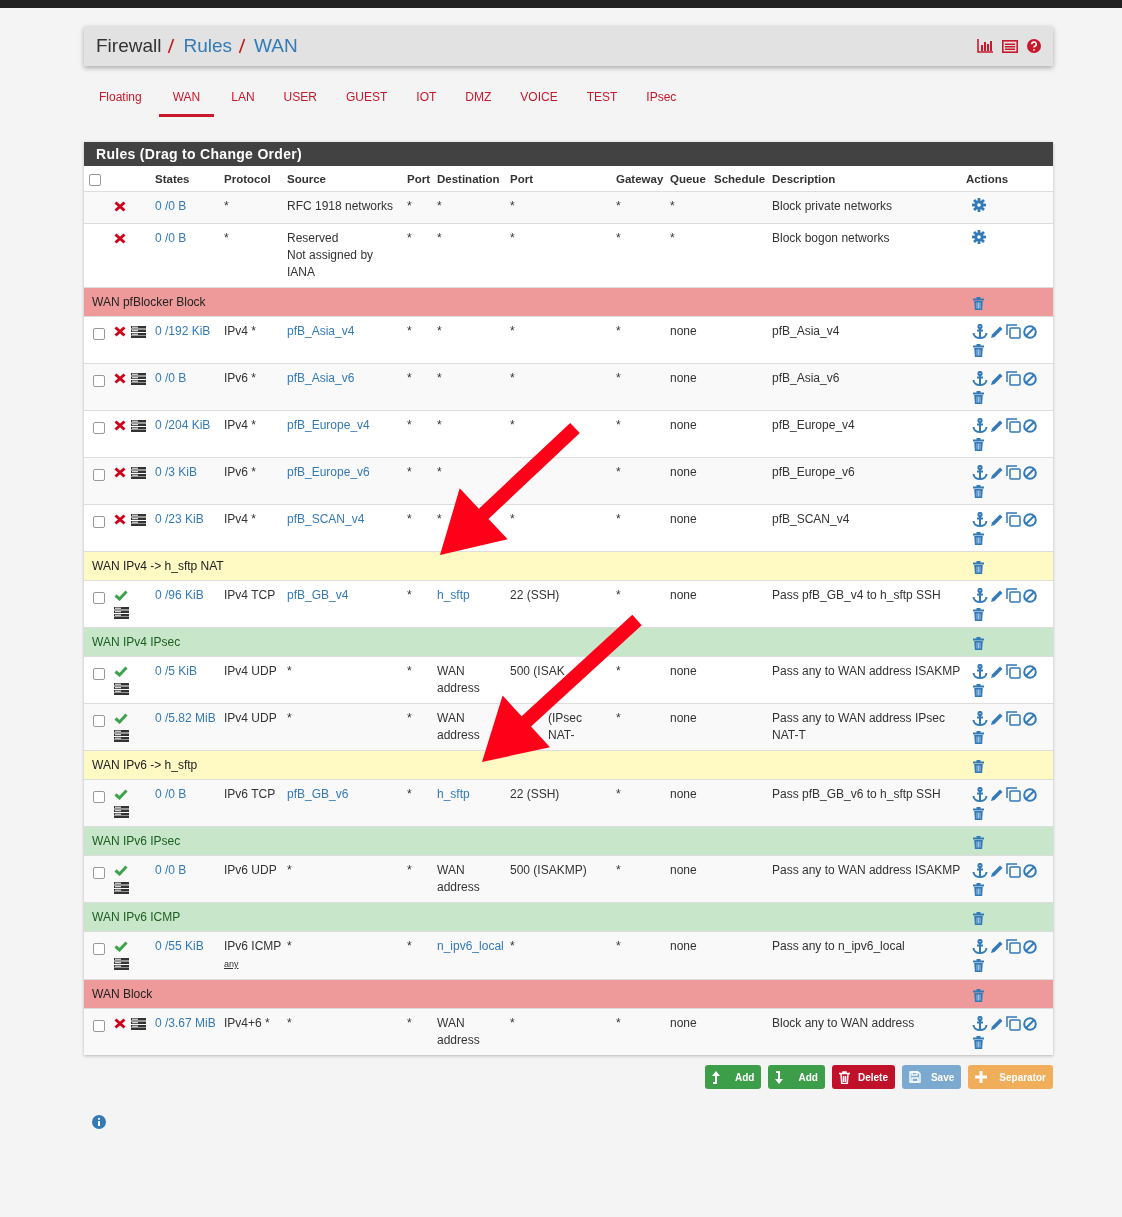  Describe the element at coordinates (99, 1122) in the screenshot. I see `info-icon` at that location.